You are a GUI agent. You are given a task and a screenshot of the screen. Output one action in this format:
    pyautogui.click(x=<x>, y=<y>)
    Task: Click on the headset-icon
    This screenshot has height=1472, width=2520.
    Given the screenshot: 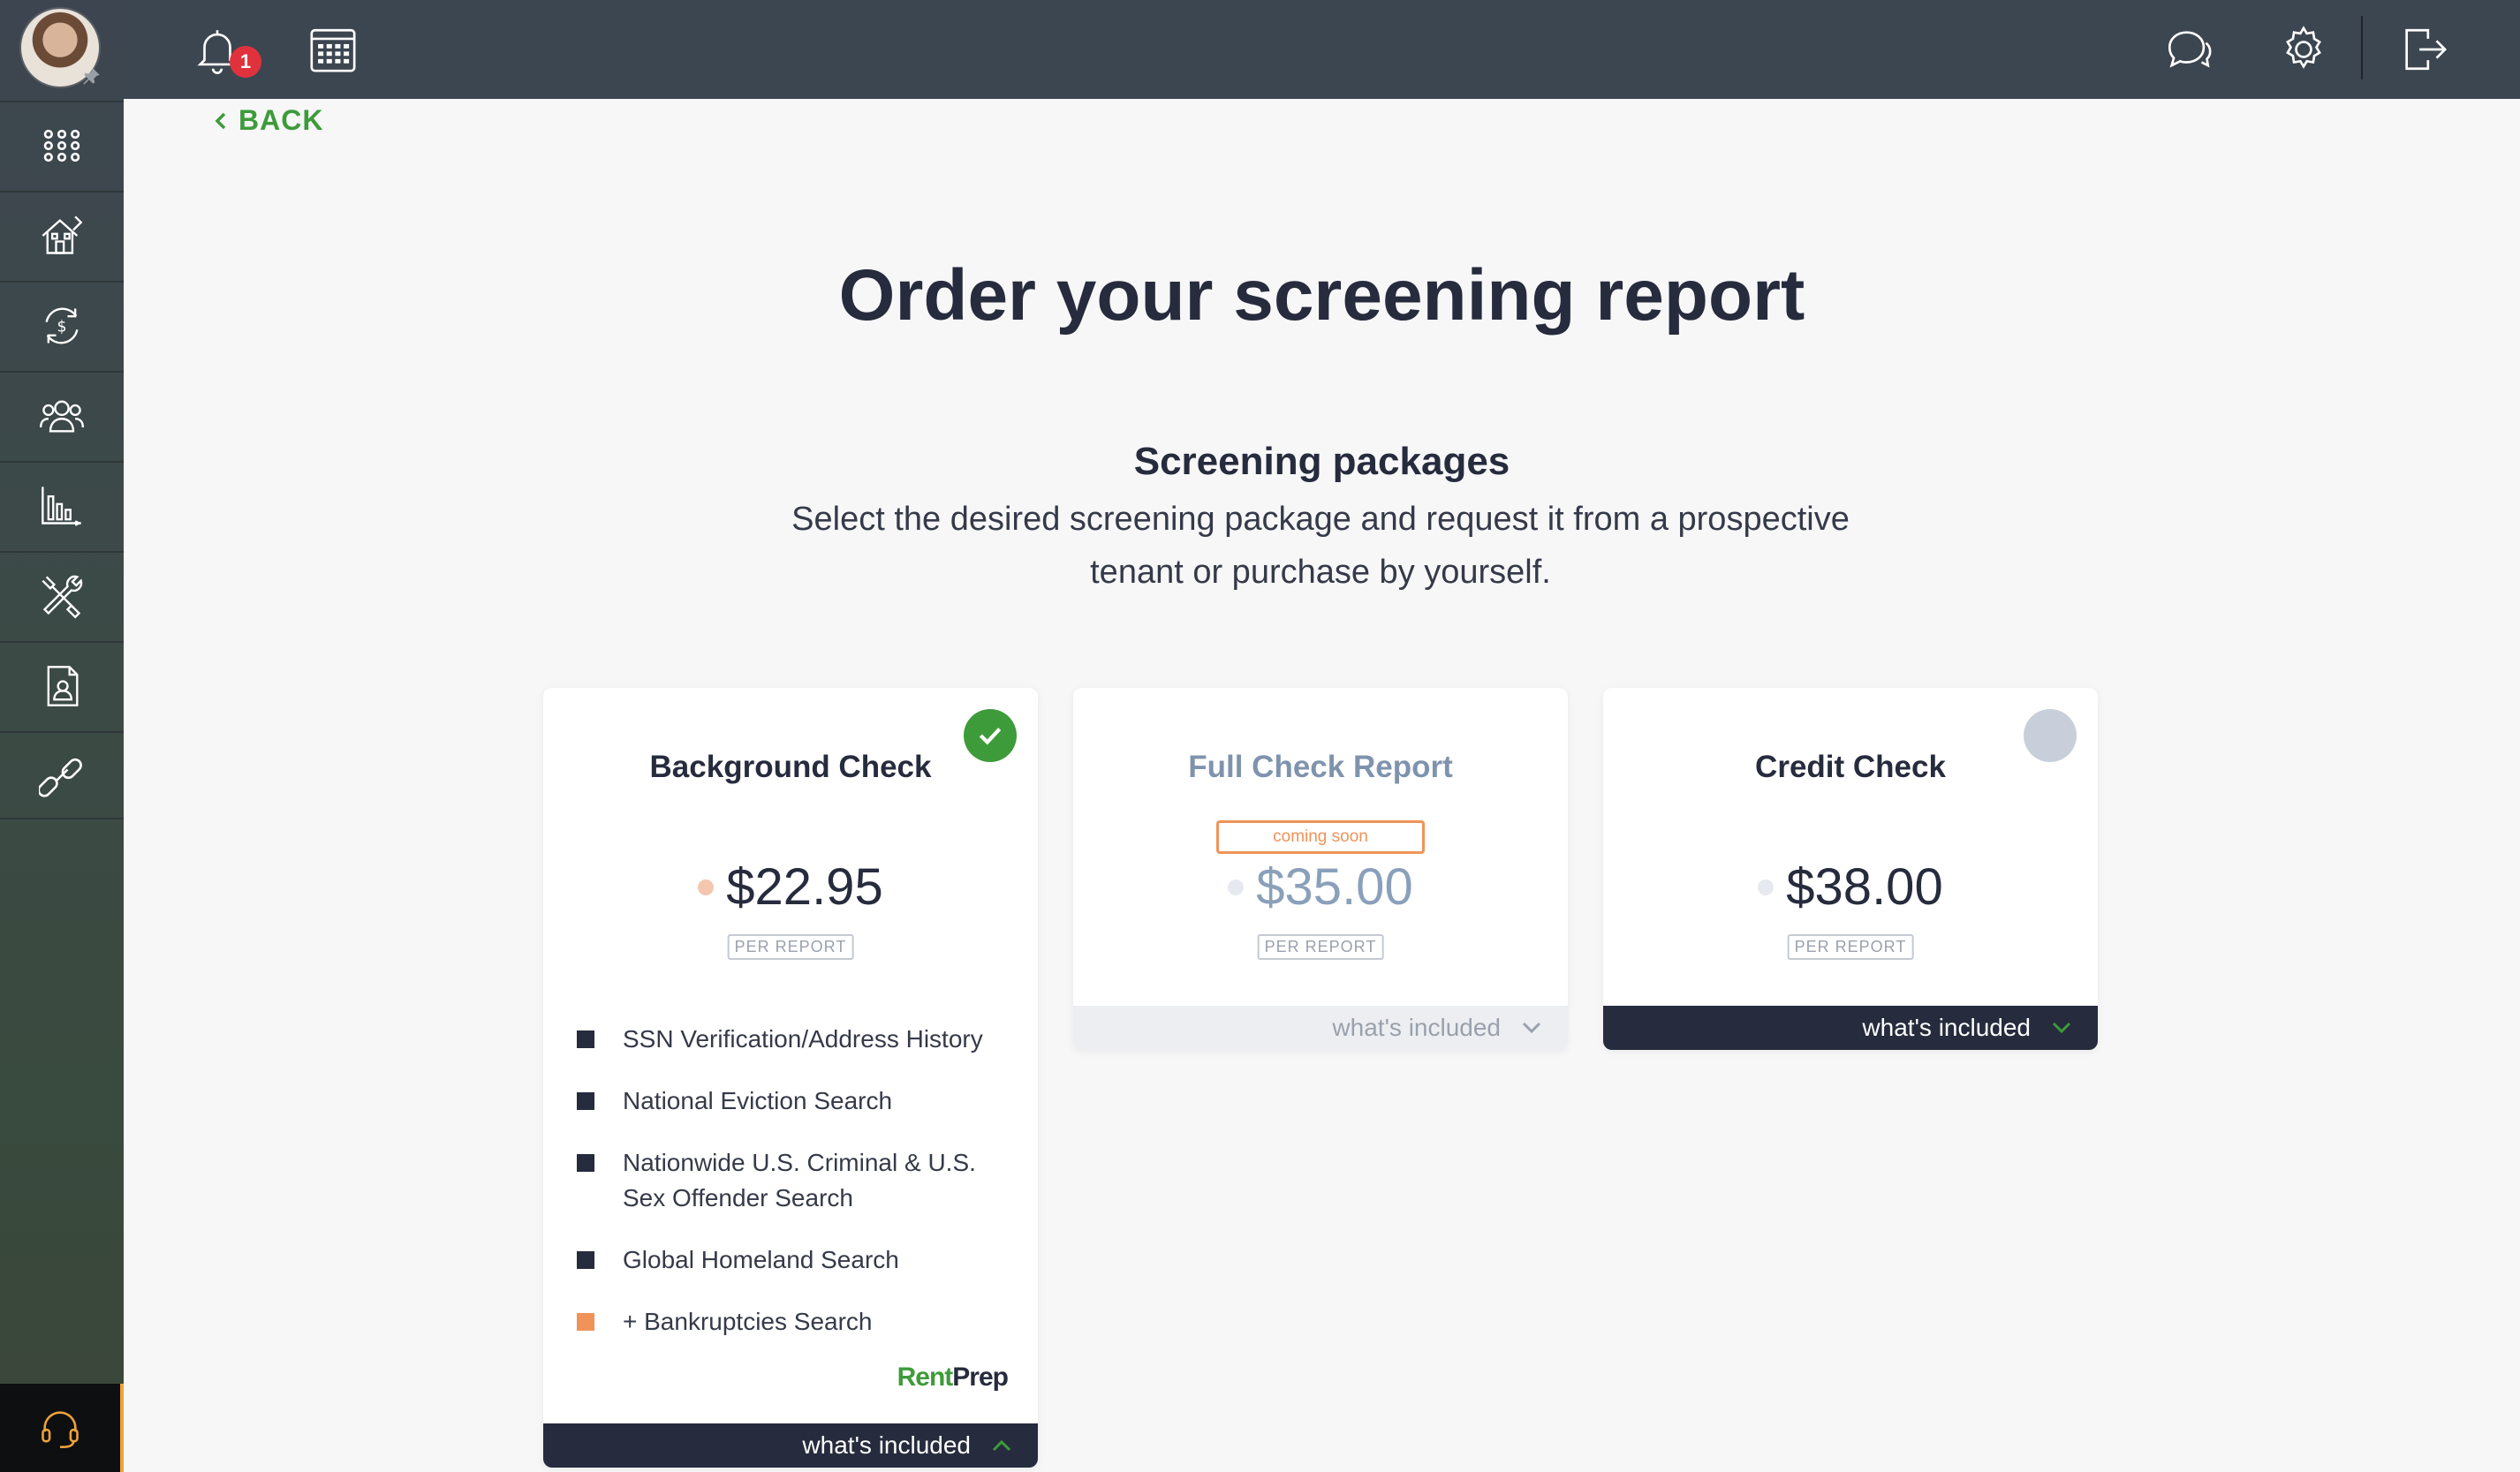 What is the action you would take?
    pyautogui.click(x=60, y=1429)
    